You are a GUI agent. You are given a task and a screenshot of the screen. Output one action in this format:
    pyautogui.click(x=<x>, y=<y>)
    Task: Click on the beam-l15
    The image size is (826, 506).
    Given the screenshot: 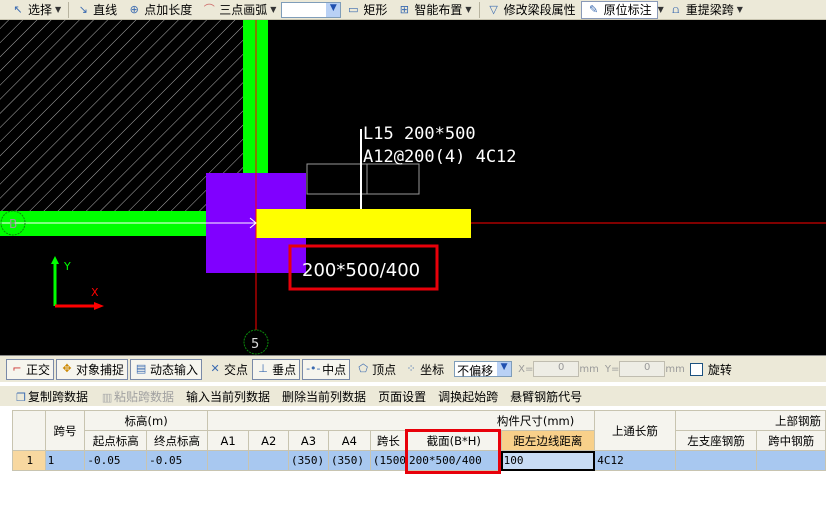 What is the action you would take?
    pyautogui.click(x=363, y=223)
    